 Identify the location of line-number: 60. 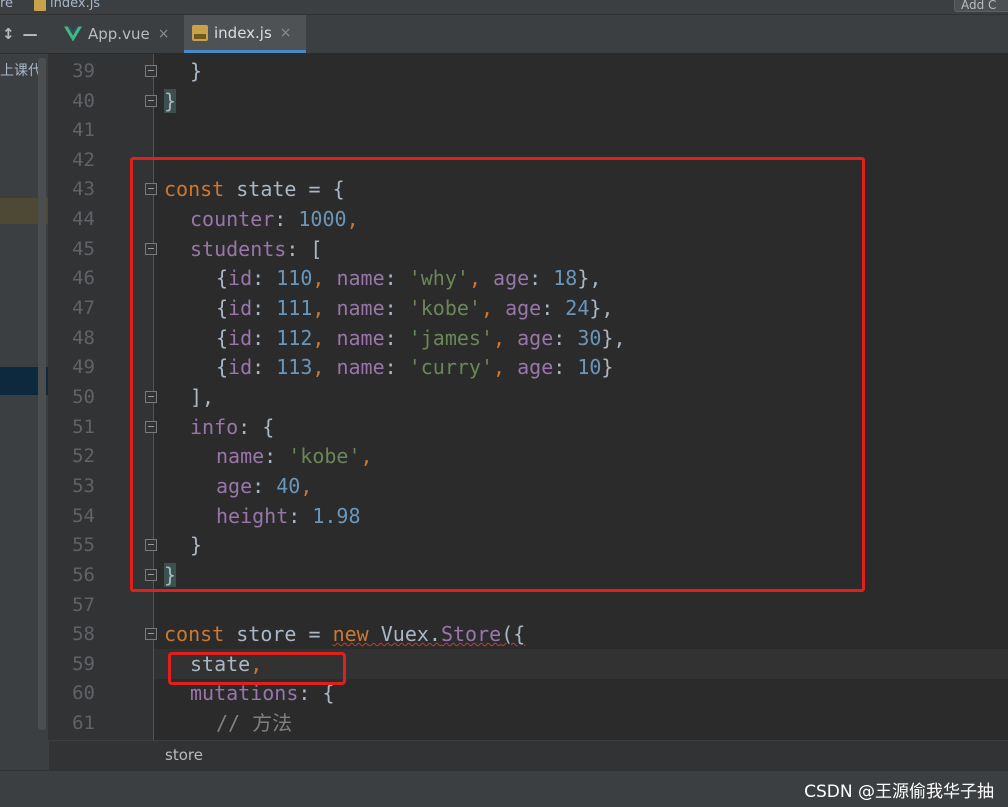
(83, 693).